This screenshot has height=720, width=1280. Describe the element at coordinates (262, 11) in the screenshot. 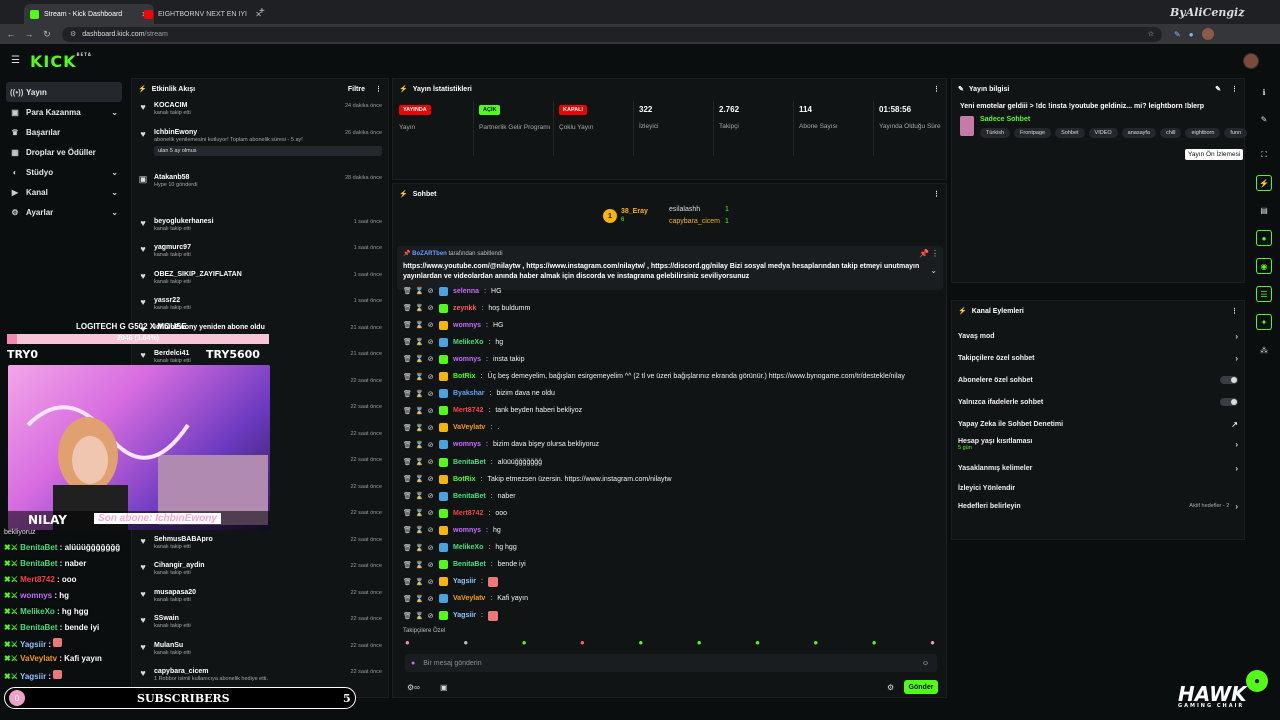

I see `new-tab-plus-icon: +` at that location.